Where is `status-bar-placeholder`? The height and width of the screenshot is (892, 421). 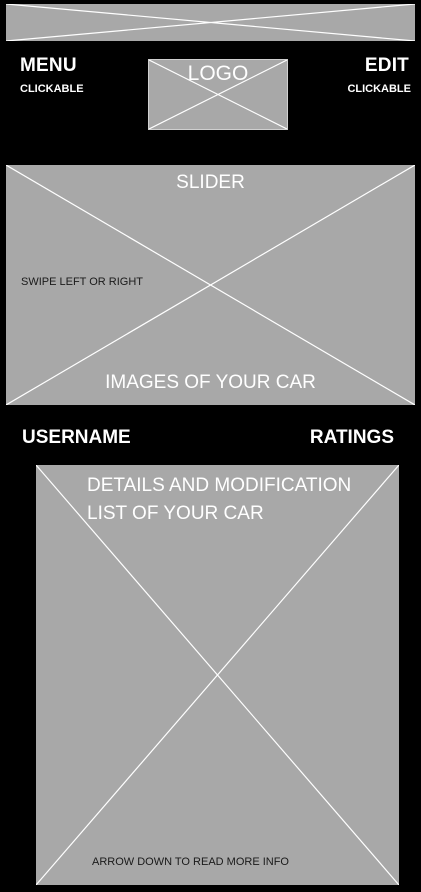 status-bar-placeholder is located at coordinates (210, 22).